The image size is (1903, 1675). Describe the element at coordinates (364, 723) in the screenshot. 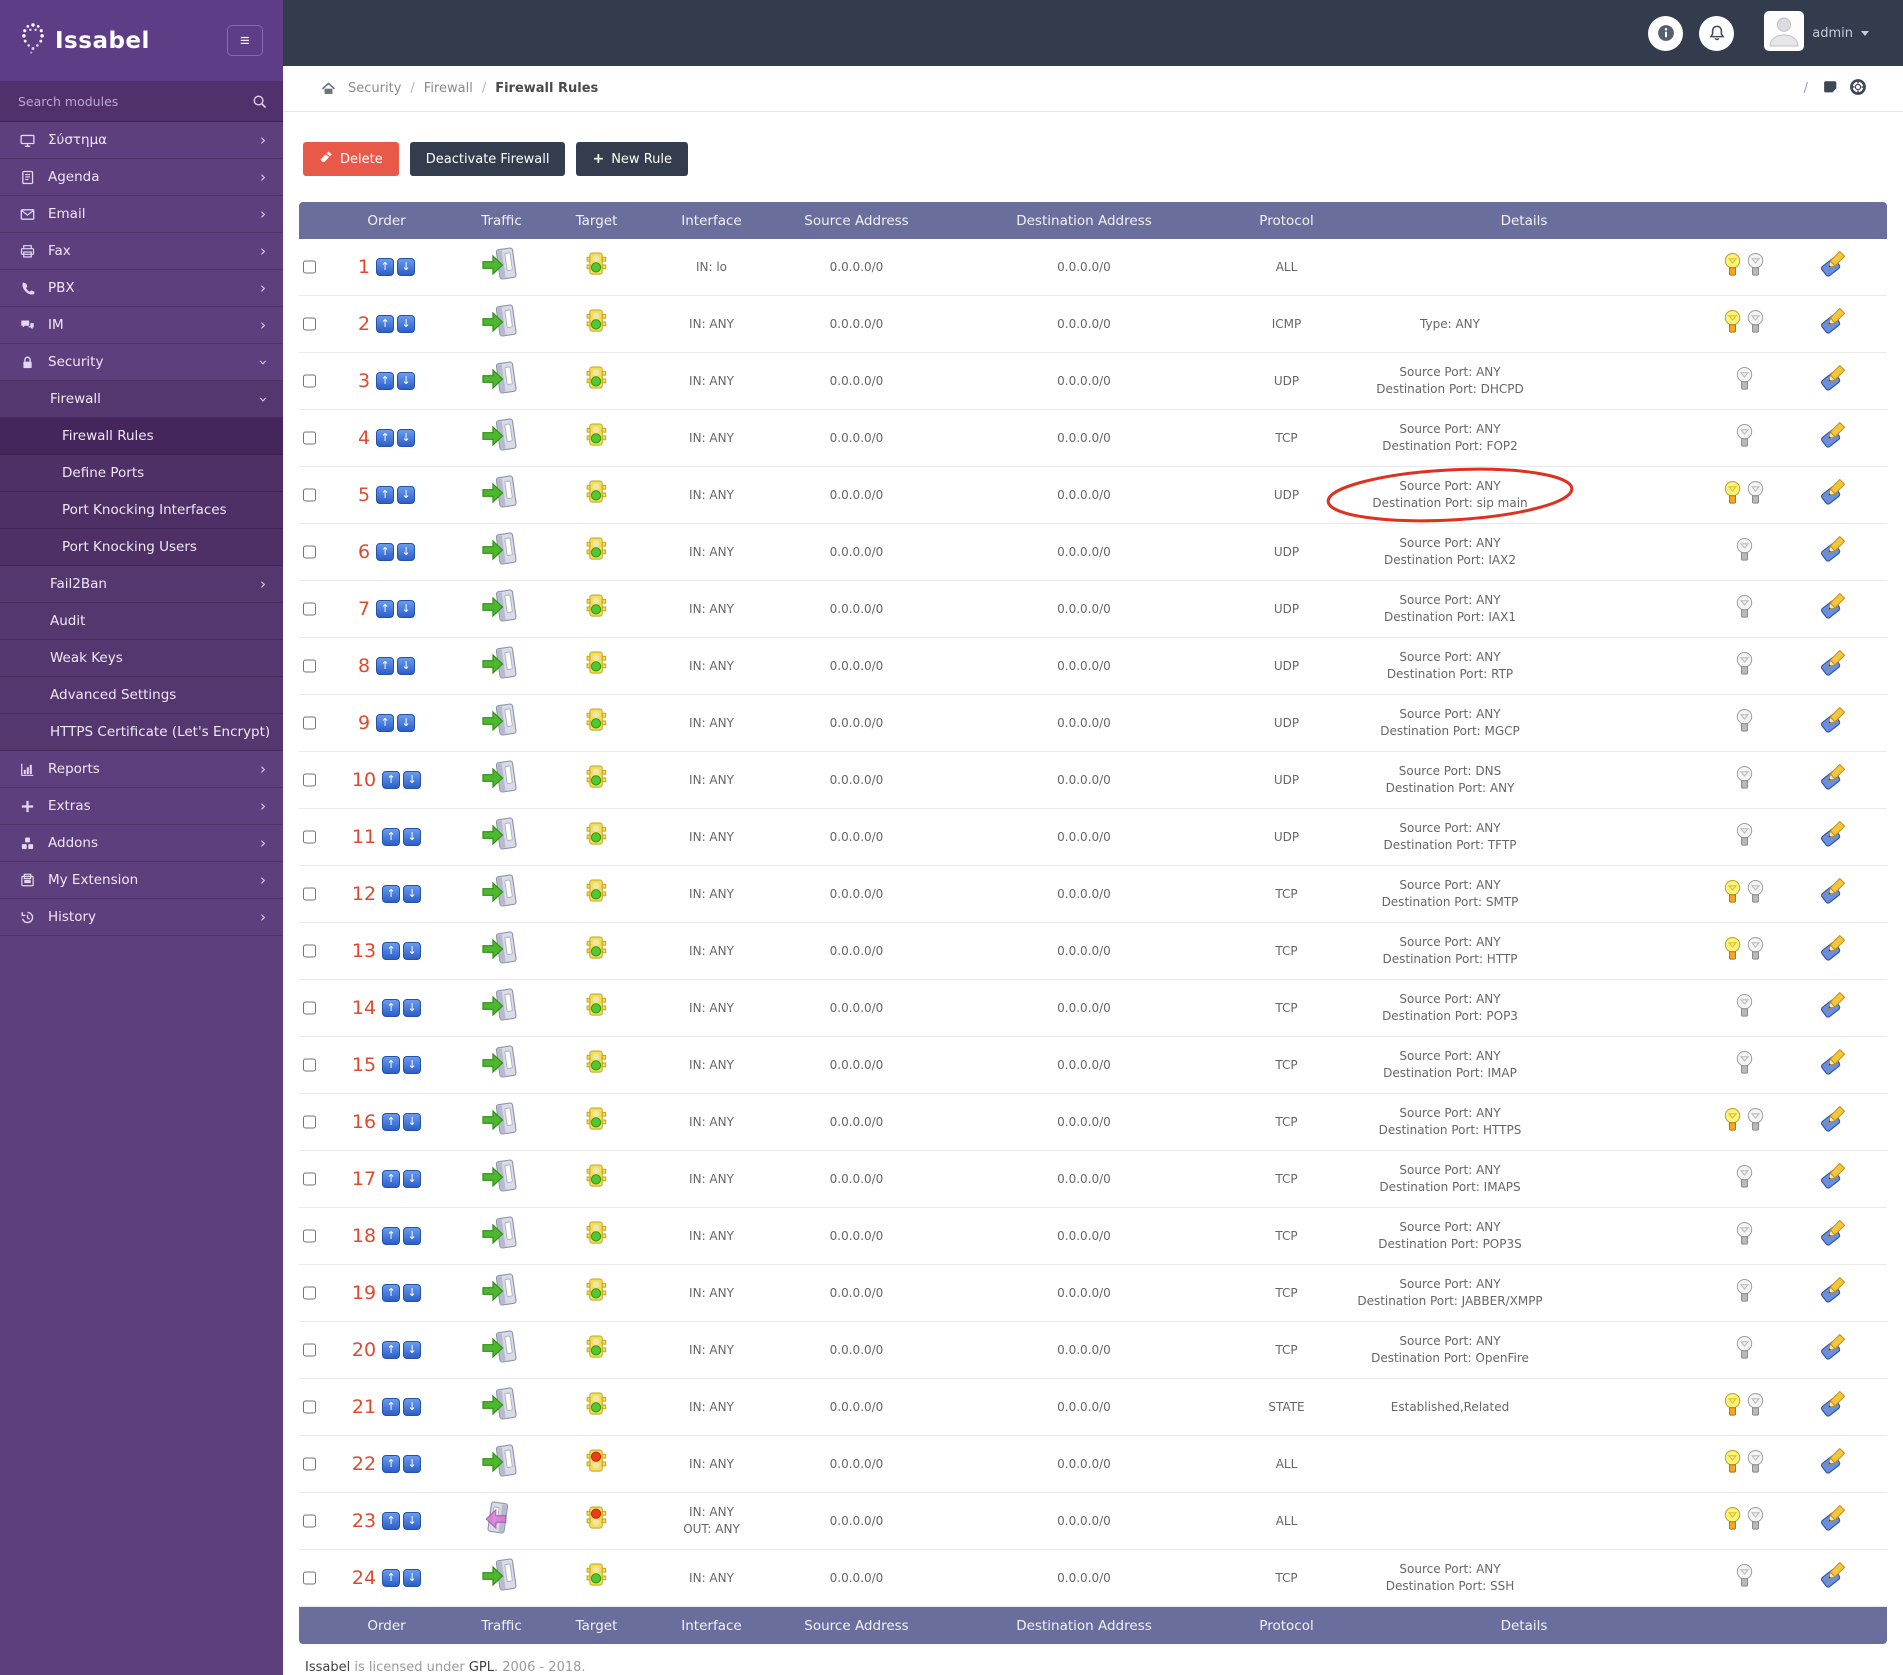

I see `rule-order-link: 9` at that location.